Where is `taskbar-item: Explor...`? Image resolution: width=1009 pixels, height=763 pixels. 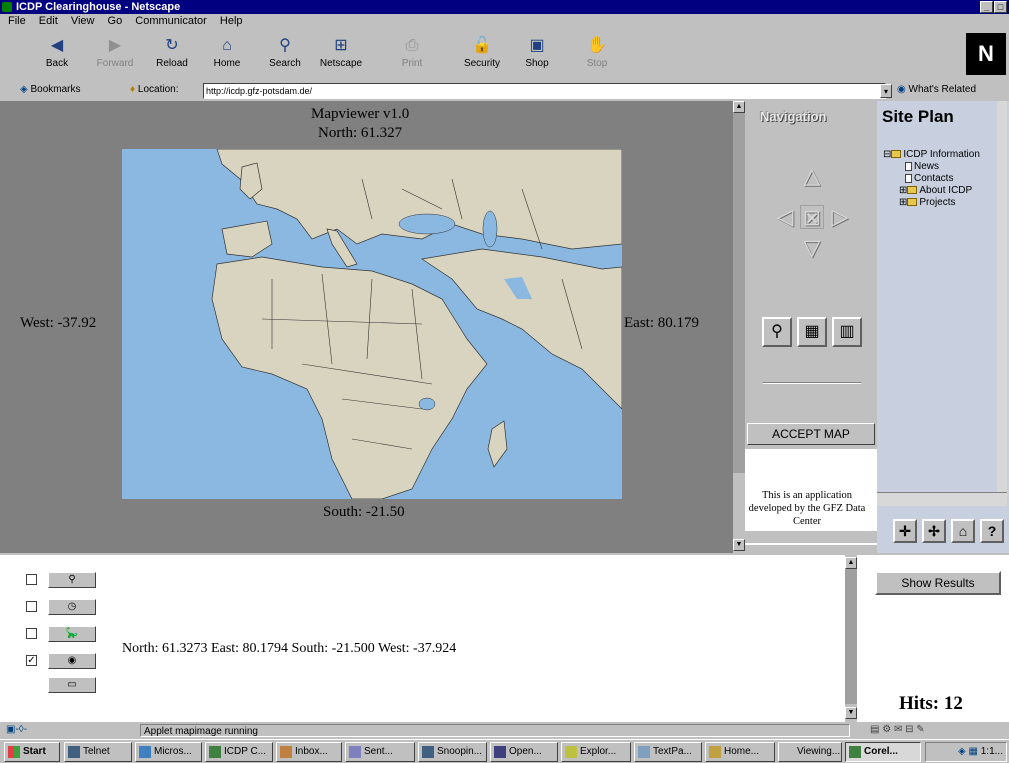 taskbar-item: Explor... is located at coordinates (596, 752).